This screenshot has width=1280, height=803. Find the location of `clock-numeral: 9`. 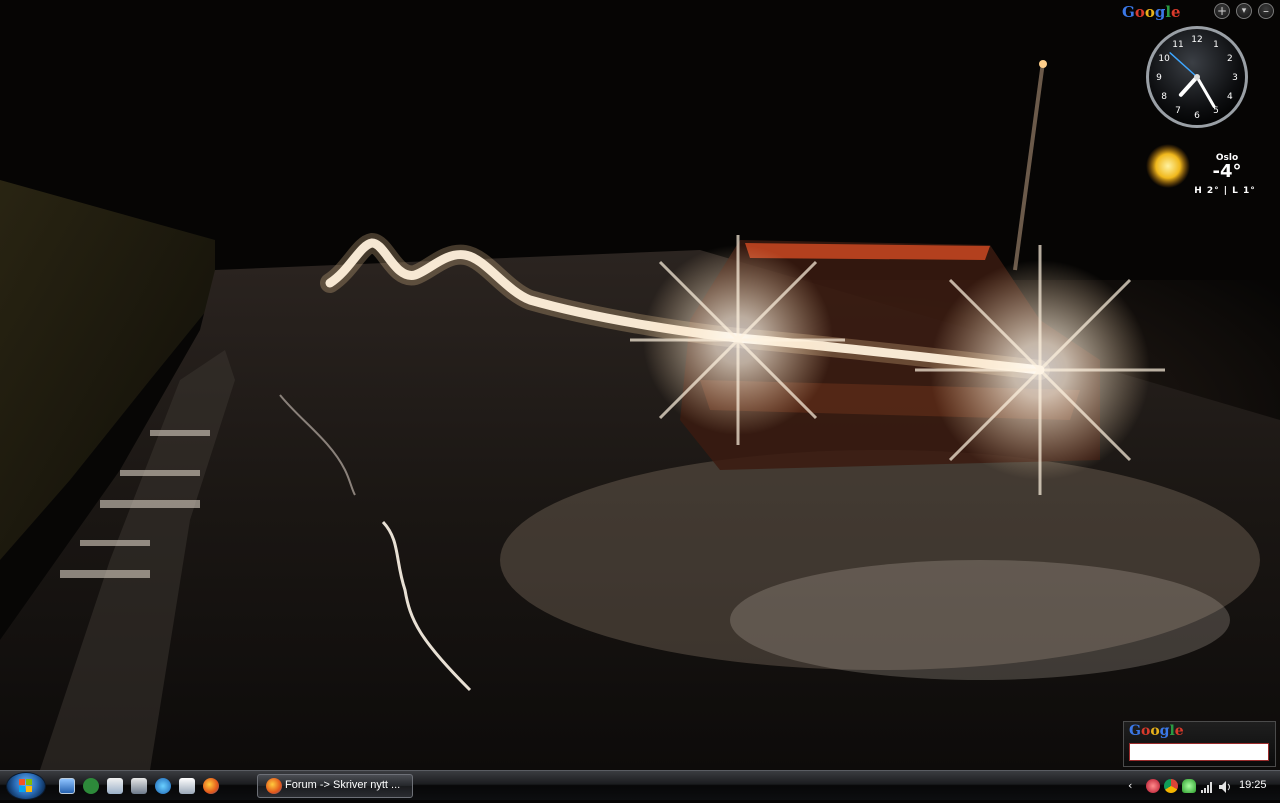

clock-numeral: 9 is located at coordinates (1159, 78).